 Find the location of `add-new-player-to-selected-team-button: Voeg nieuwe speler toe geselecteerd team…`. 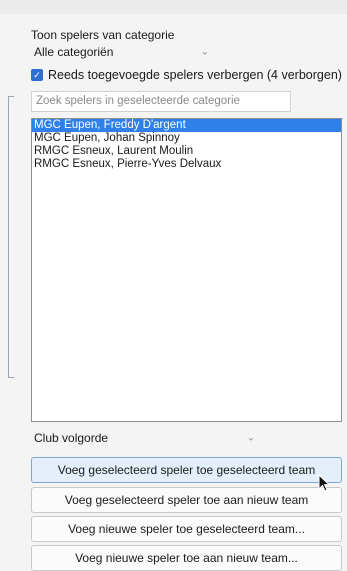

add-new-player-to-selected-team-button: Voeg nieuwe speler toe geselecteerd team… is located at coordinates (186, 529).